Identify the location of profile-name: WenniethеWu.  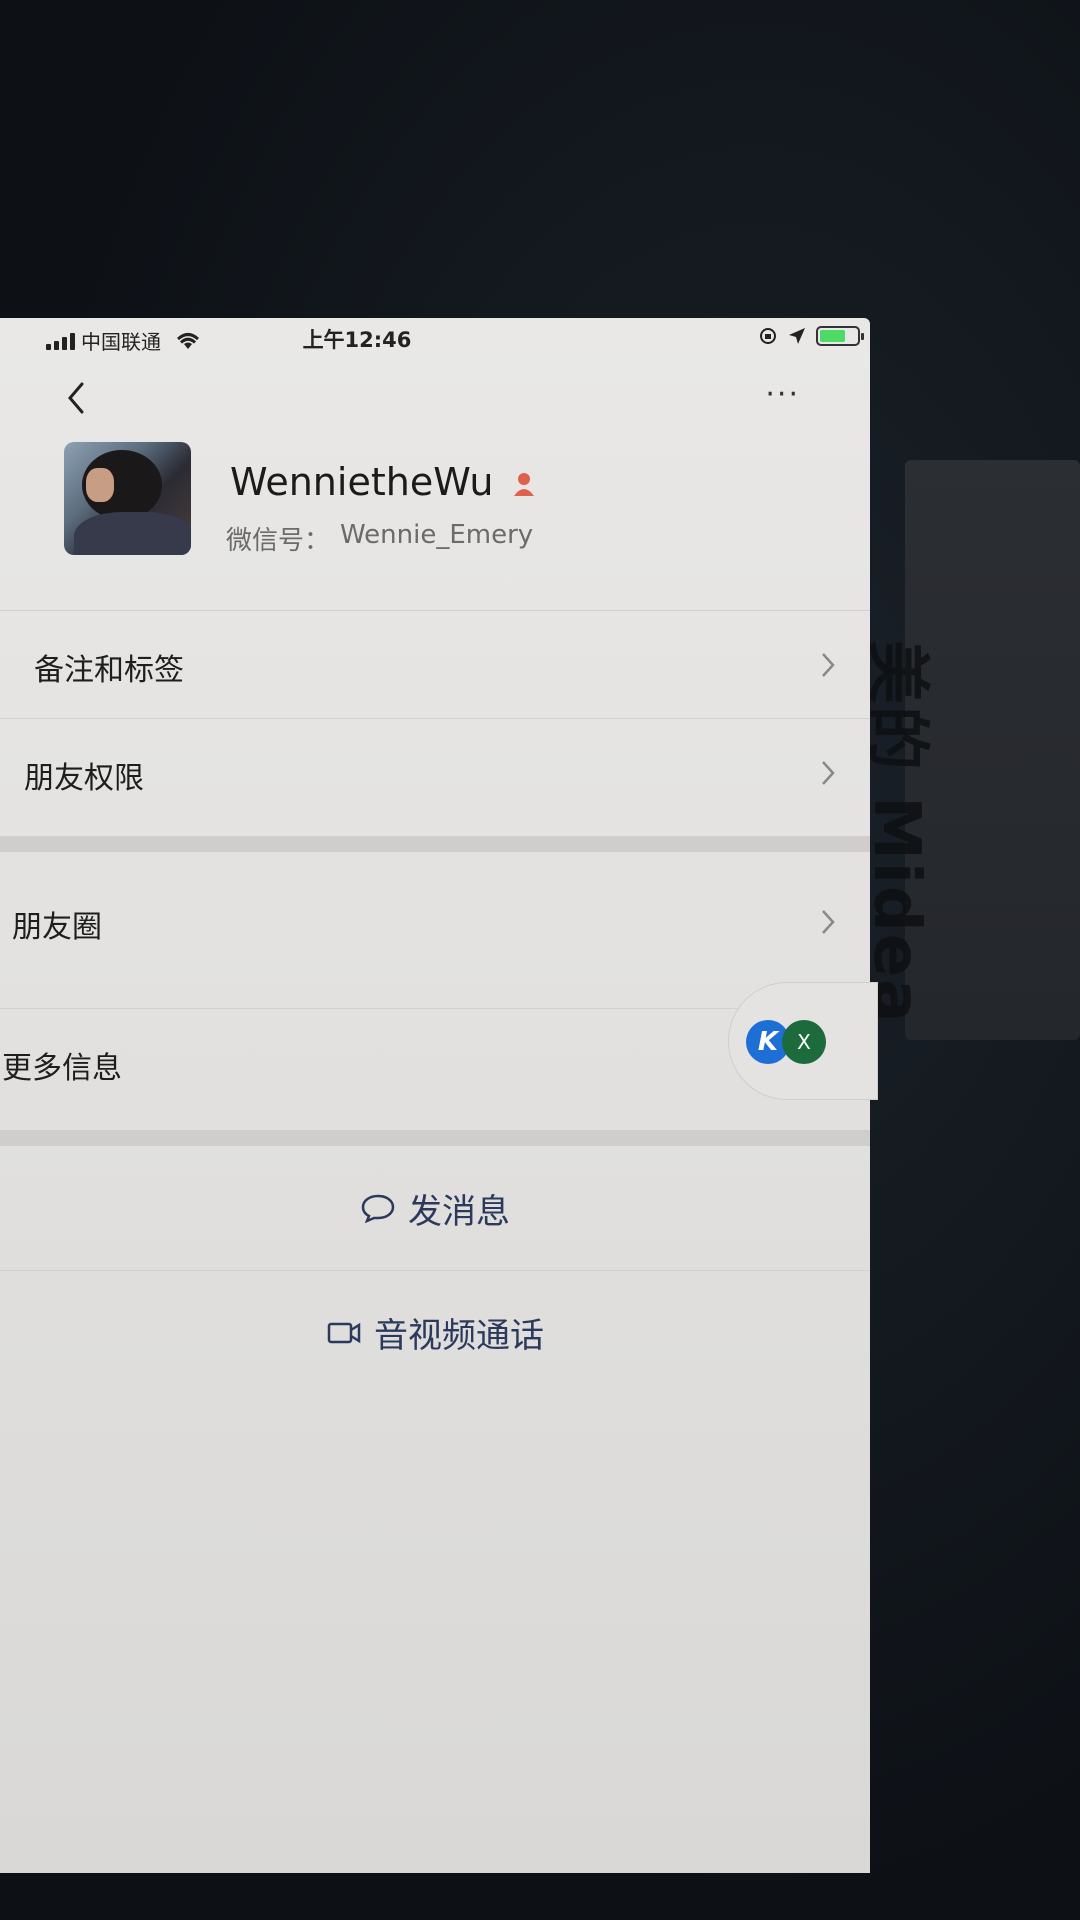
(362, 482).